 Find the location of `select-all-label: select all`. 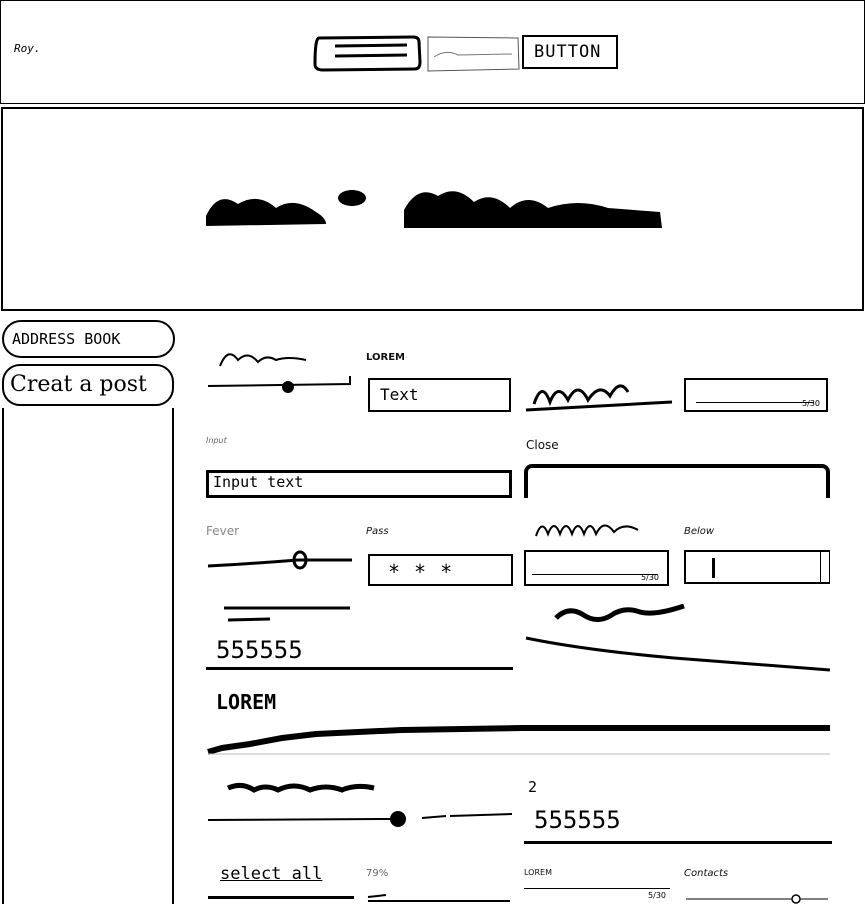

select-all-label: select all is located at coordinates (271, 874).